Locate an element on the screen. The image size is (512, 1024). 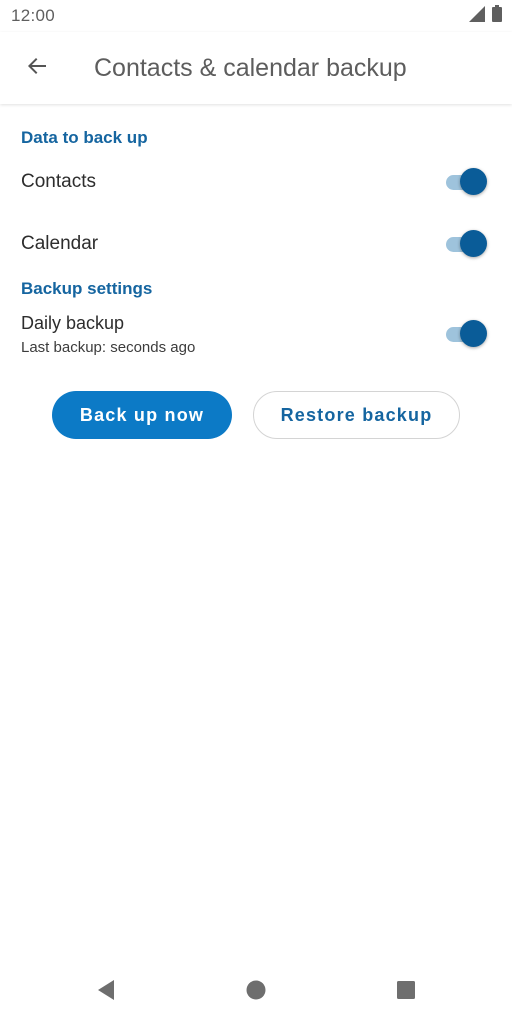
back-button is located at coordinates (37, 68).